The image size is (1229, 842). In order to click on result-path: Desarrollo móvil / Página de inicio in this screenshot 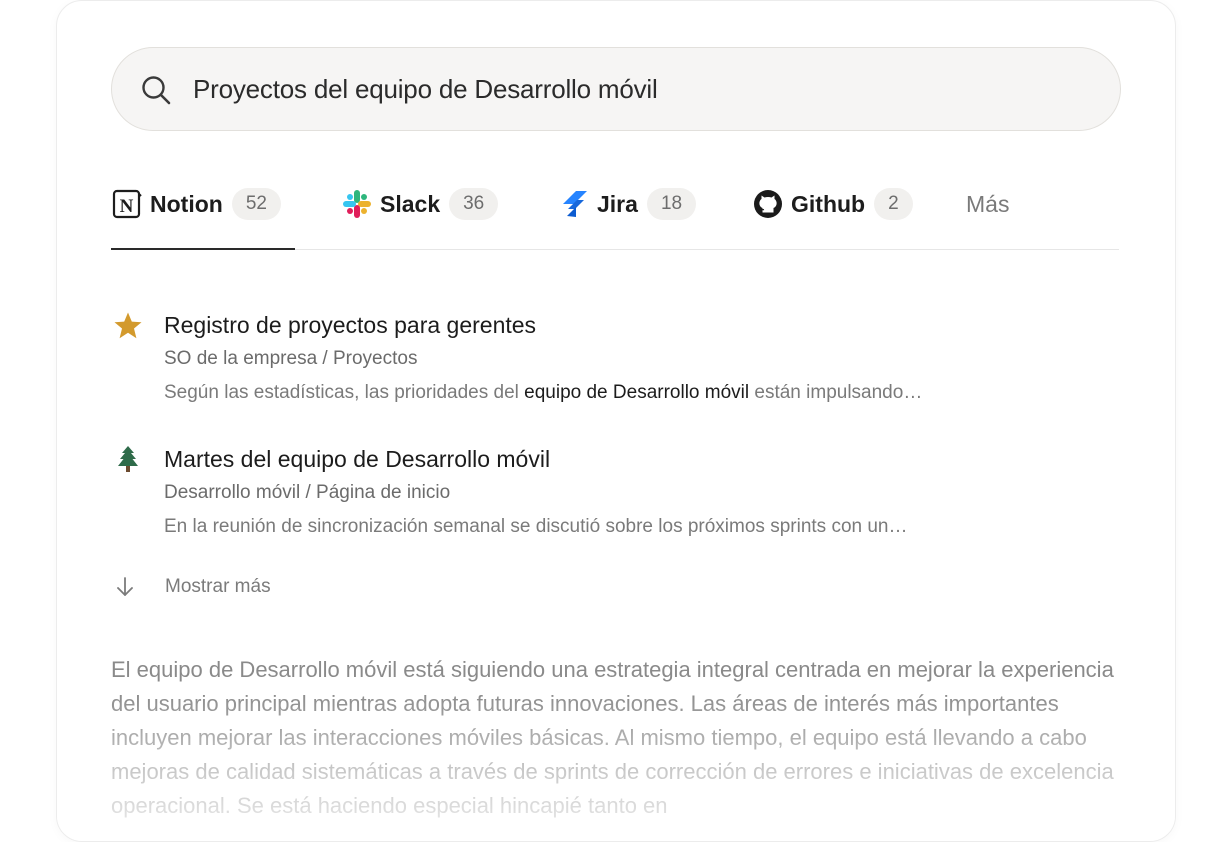, I will do `click(307, 492)`.